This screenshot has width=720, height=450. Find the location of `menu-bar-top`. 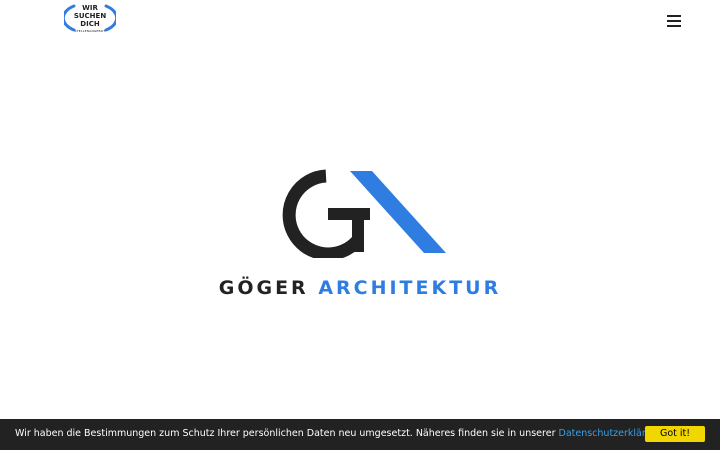

menu-bar-top is located at coordinates (674, 16).